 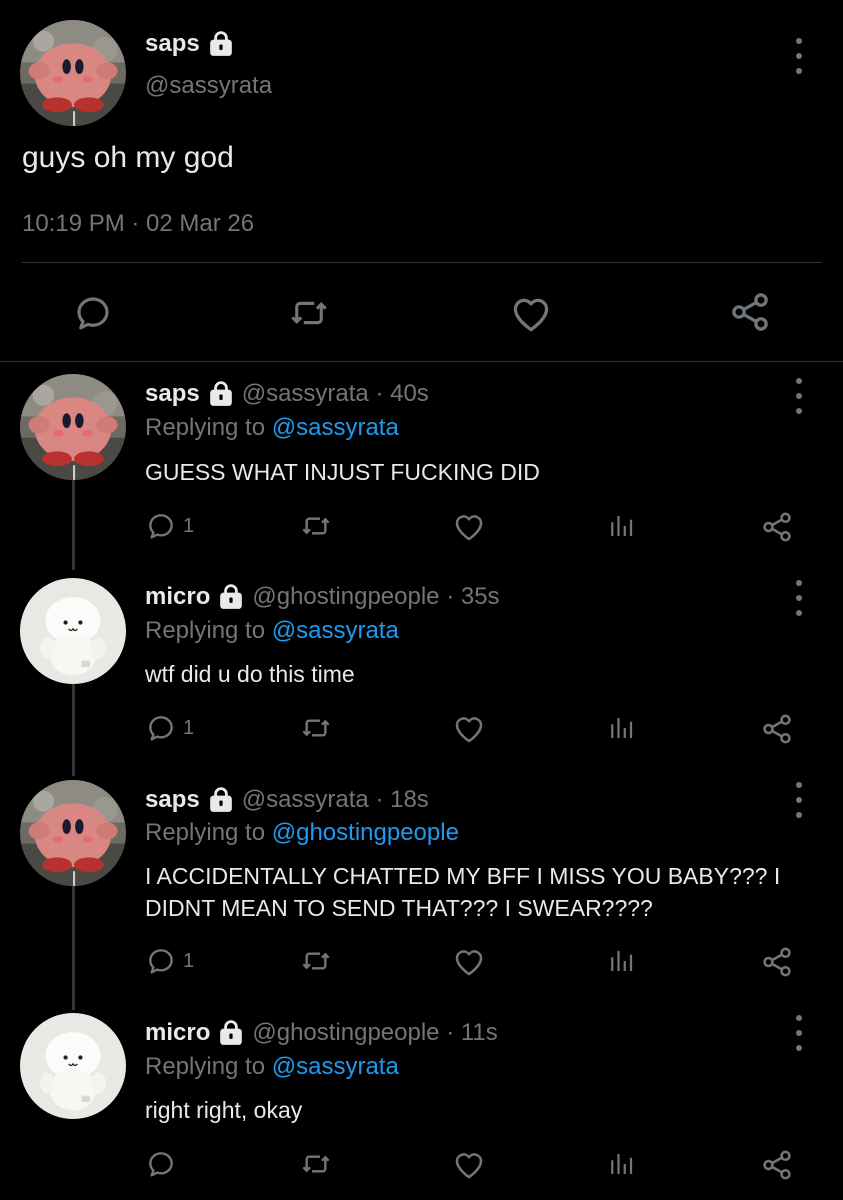 I want to click on author-handle-time: @sassyrata · 18s, so click(x=335, y=800).